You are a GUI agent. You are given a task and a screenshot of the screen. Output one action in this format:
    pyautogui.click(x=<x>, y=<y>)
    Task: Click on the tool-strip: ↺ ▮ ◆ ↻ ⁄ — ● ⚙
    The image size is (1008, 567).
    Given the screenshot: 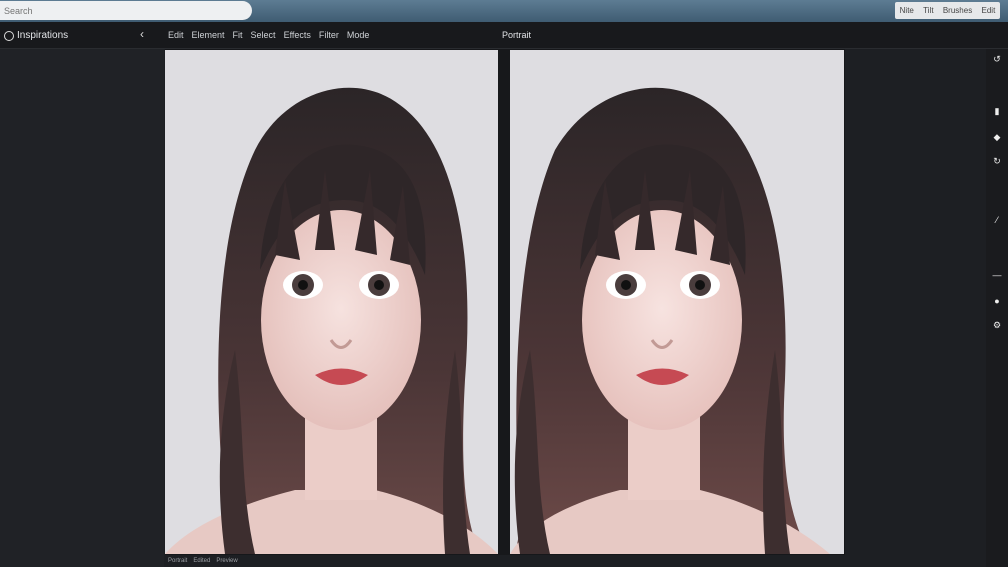 What is the action you would take?
    pyautogui.click(x=997, y=308)
    